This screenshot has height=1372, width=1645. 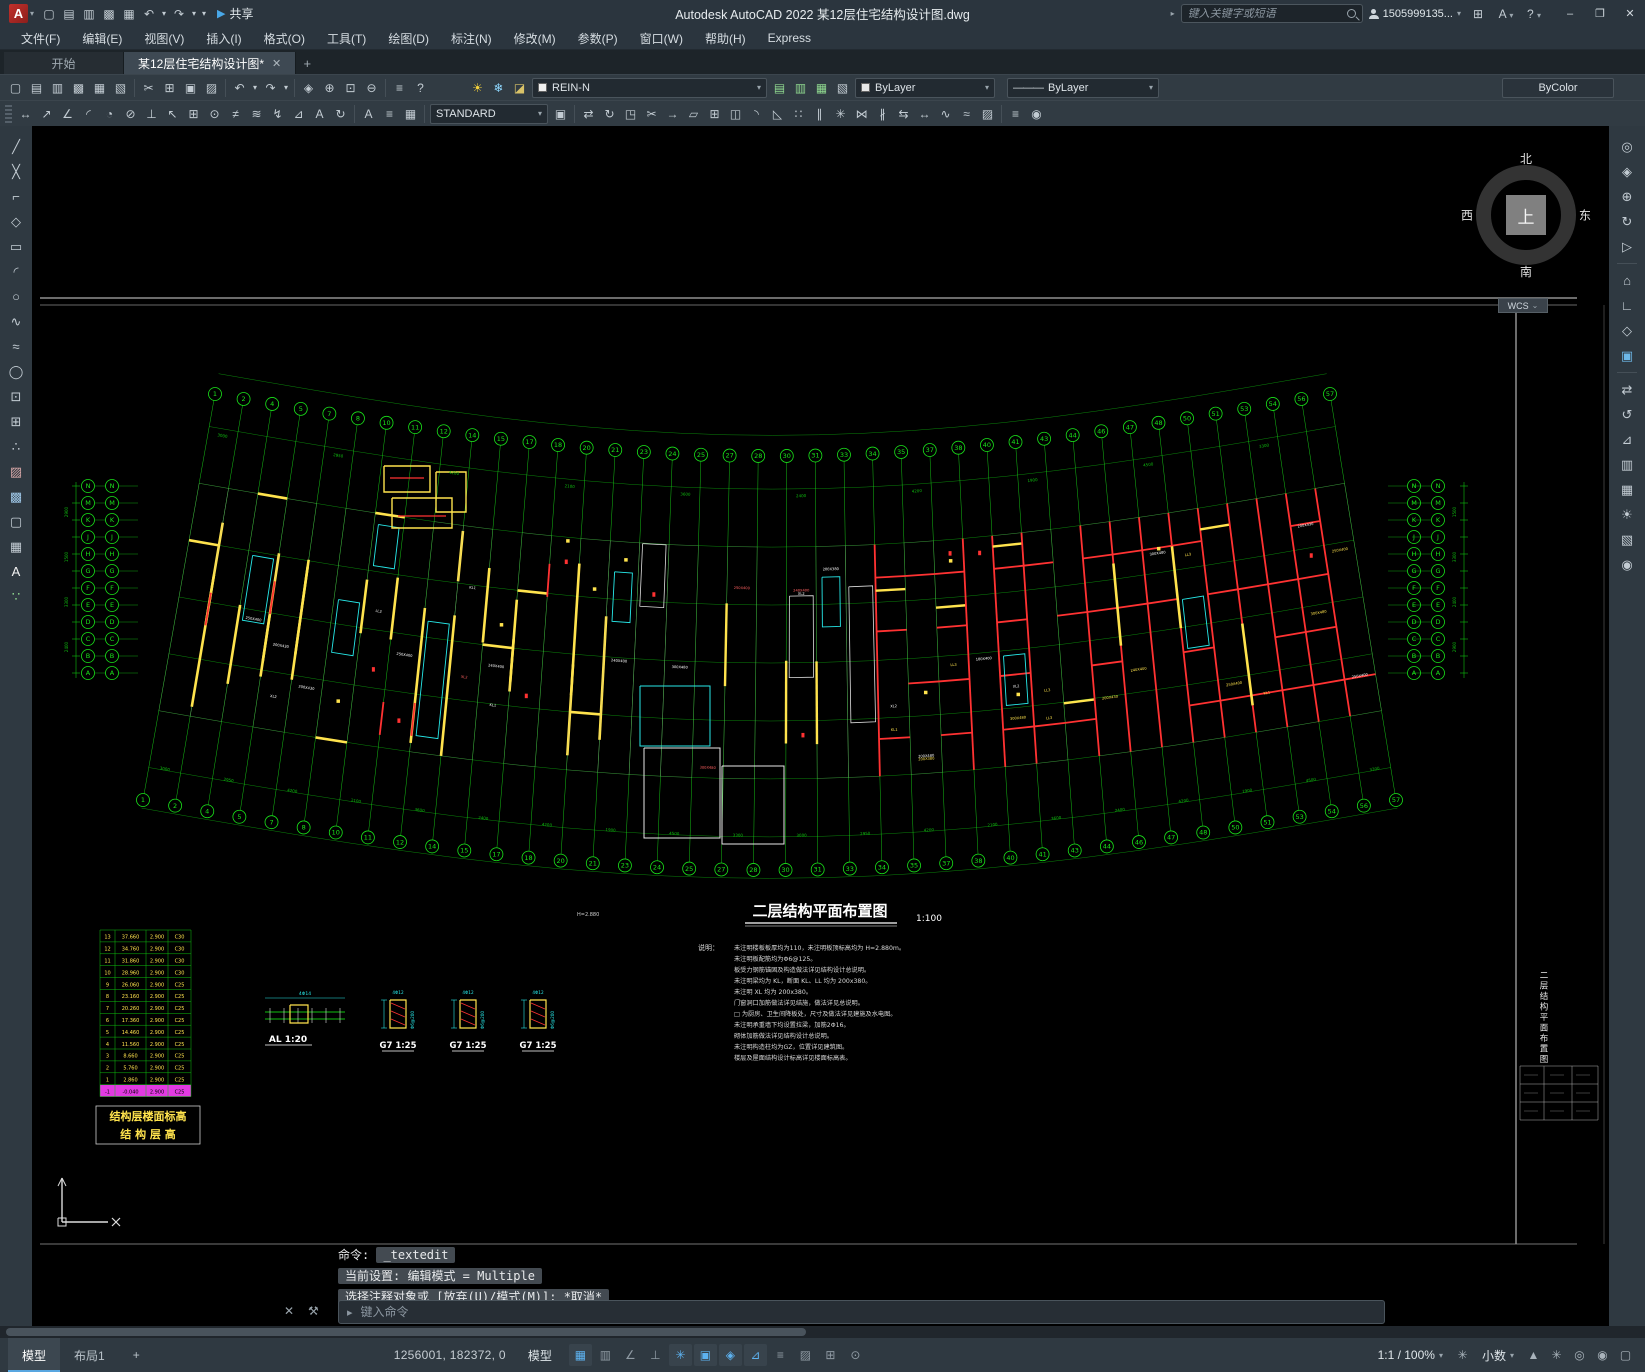 What do you see at coordinates (966, 113) in the screenshot?
I see `spline-edit-icon: ≈` at bounding box center [966, 113].